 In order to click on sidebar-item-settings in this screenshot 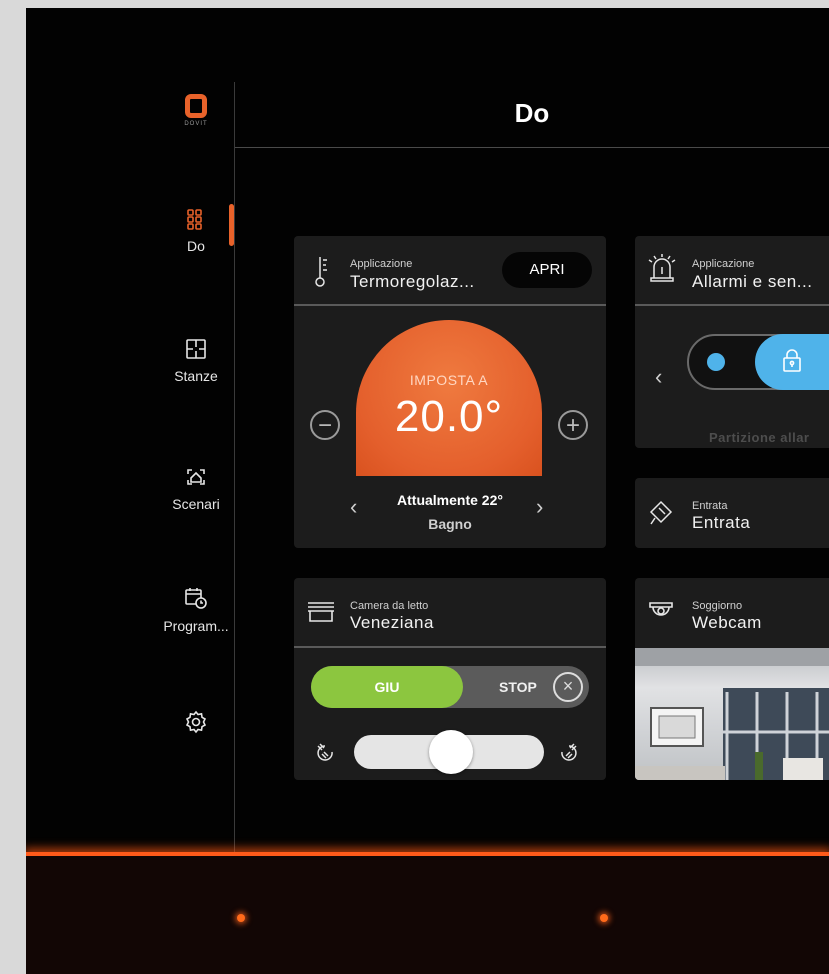, I will do `click(196, 726)`.